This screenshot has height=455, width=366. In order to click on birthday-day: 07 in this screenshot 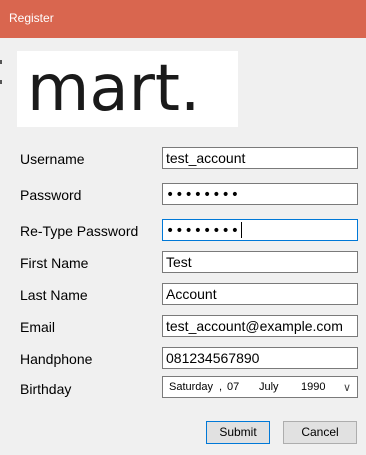, I will do `click(233, 387)`.